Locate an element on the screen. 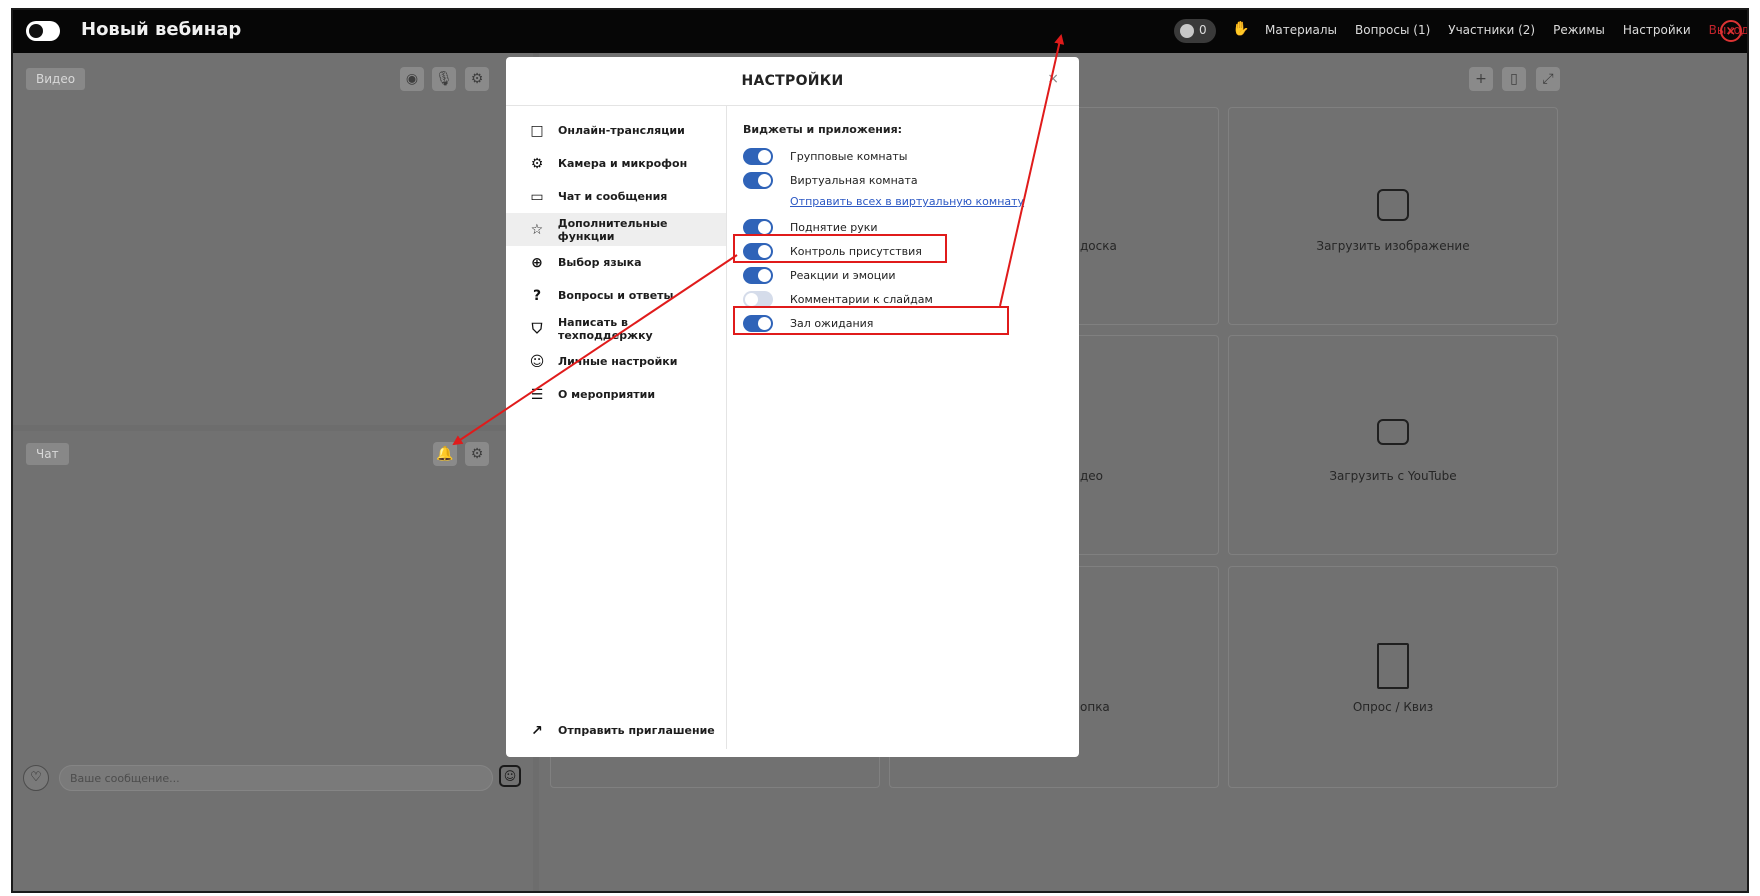 This screenshot has width=1760, height=896. arrow-to-timer is located at coordinates (1032, 170).